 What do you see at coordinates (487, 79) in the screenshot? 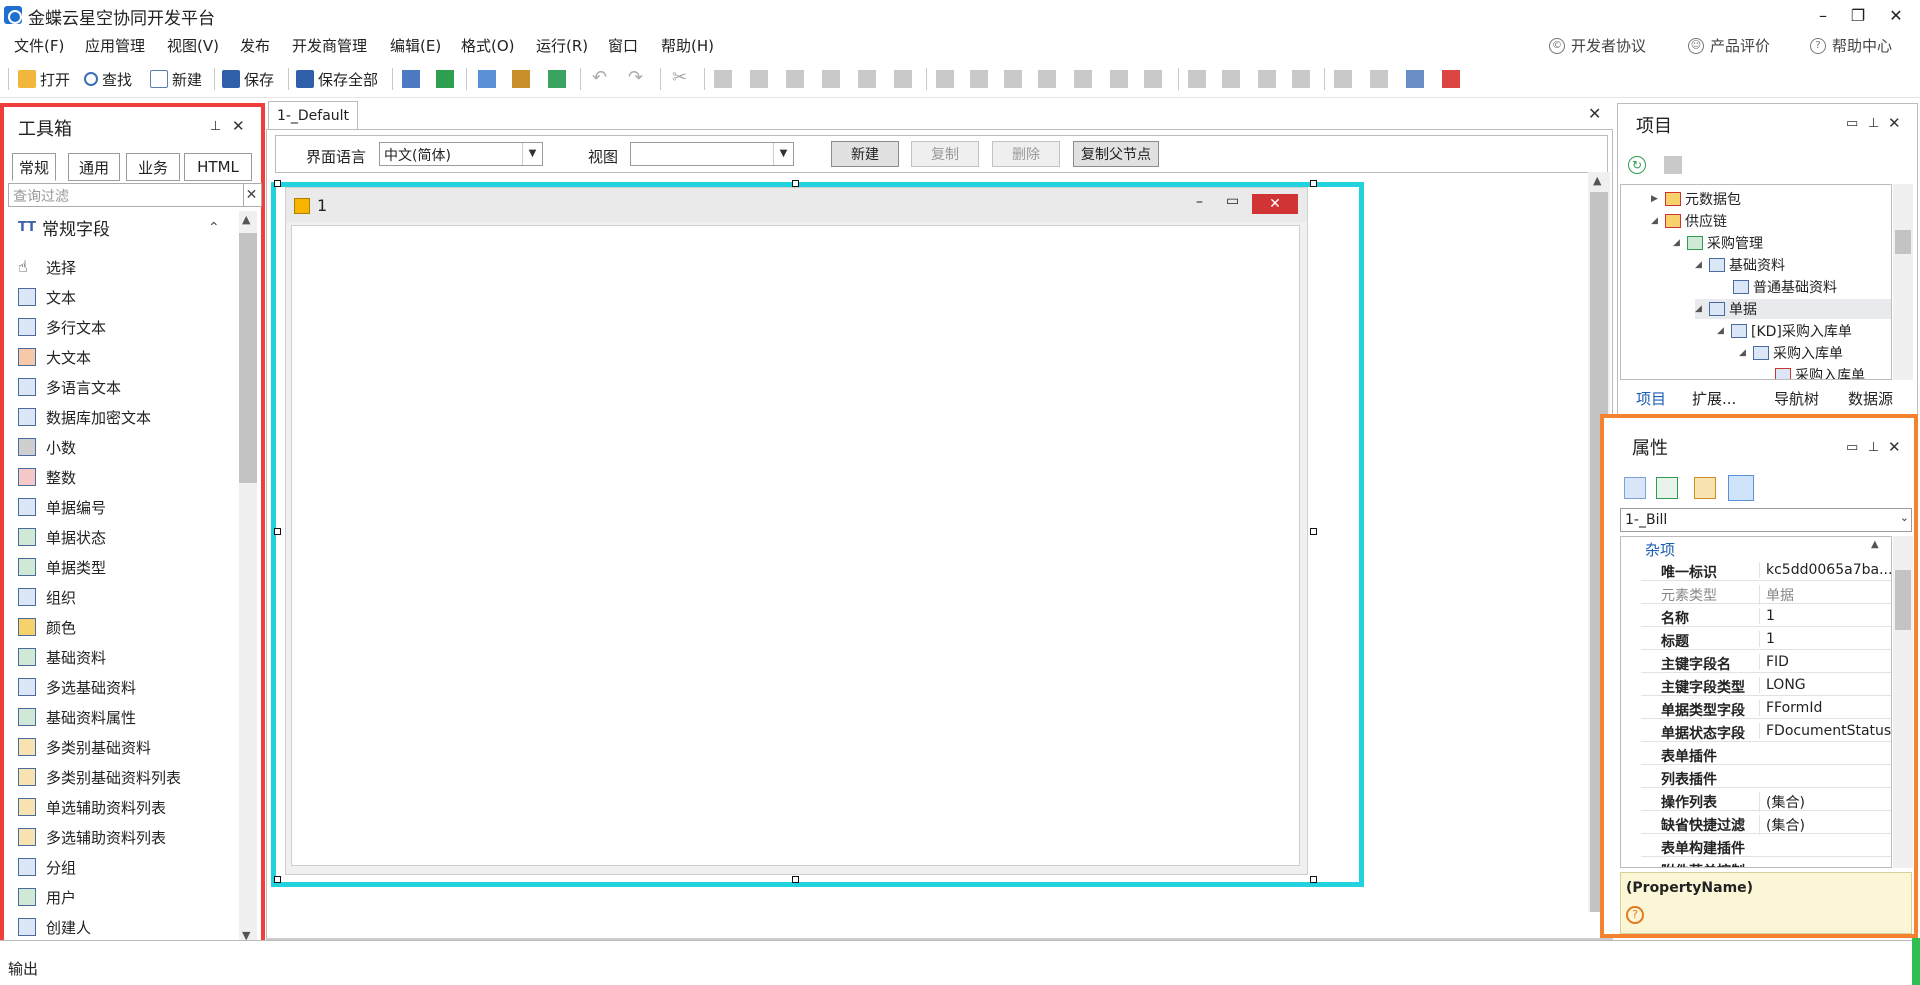
I see `layout-icon` at bounding box center [487, 79].